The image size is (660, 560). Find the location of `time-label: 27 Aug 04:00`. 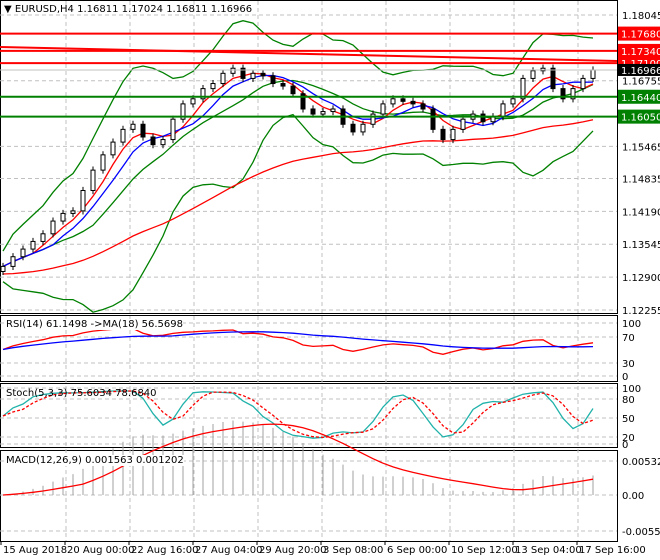

time-label: 27 Aug 04:00 is located at coordinates (228, 550).